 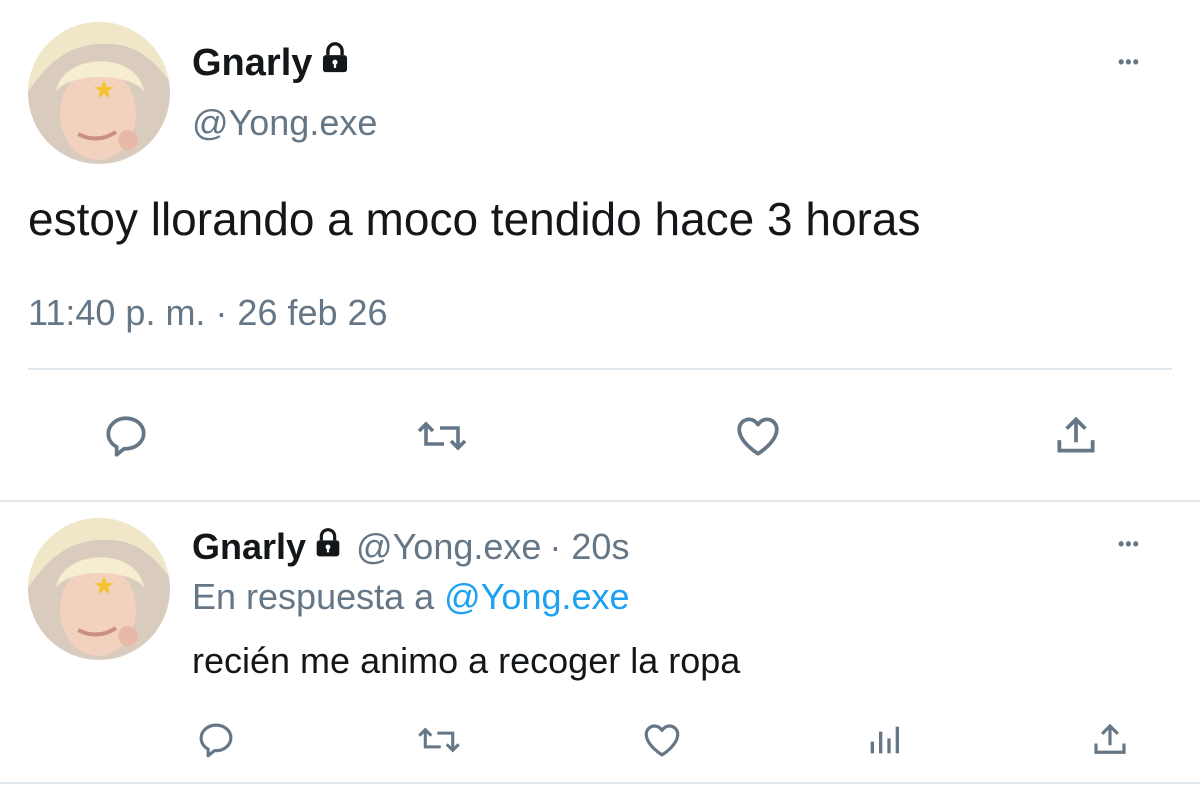 I want to click on reply-display-name: Gnarly, so click(x=268, y=547).